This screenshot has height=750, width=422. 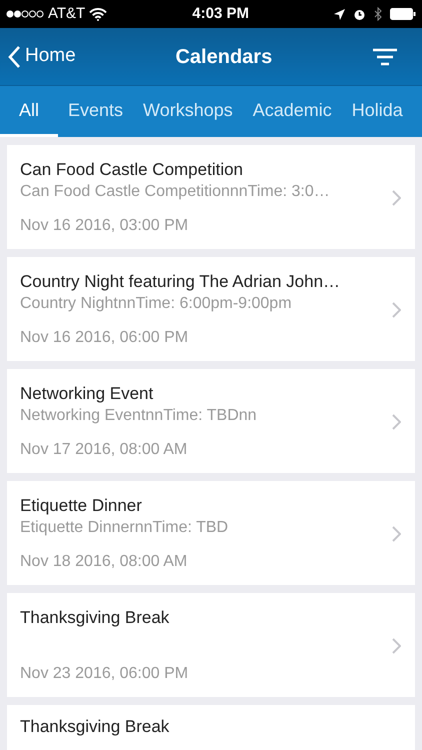 I want to click on event-card: Etiquette Dinner Etiquette DinnernnTime: TBD Nov 18 2016, 08:00 AM, so click(x=211, y=533).